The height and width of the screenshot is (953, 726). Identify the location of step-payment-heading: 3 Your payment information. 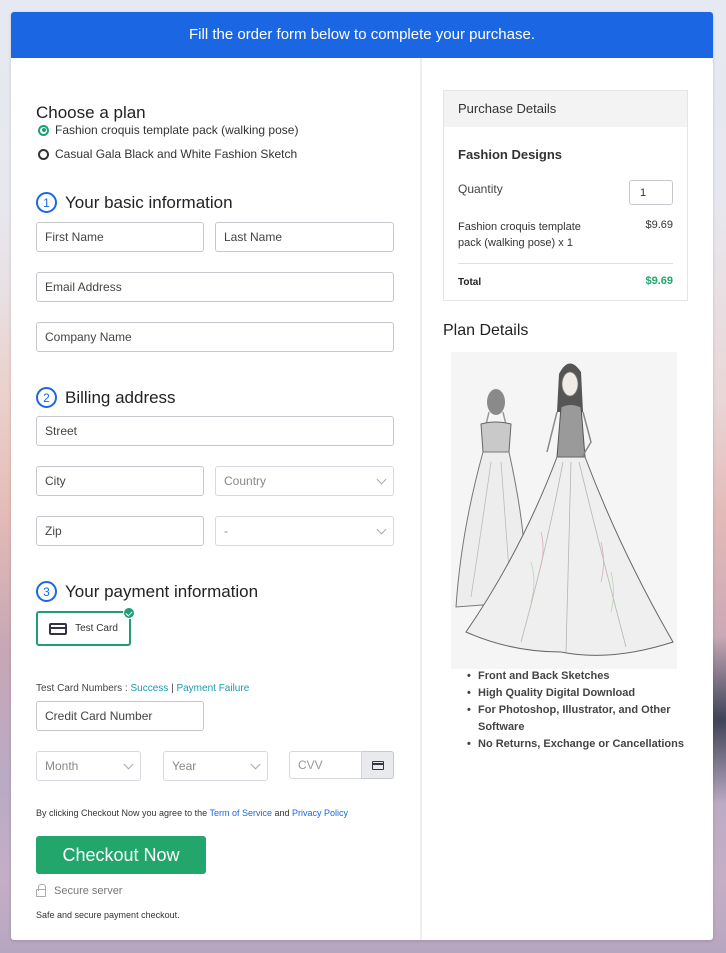
(147, 591).